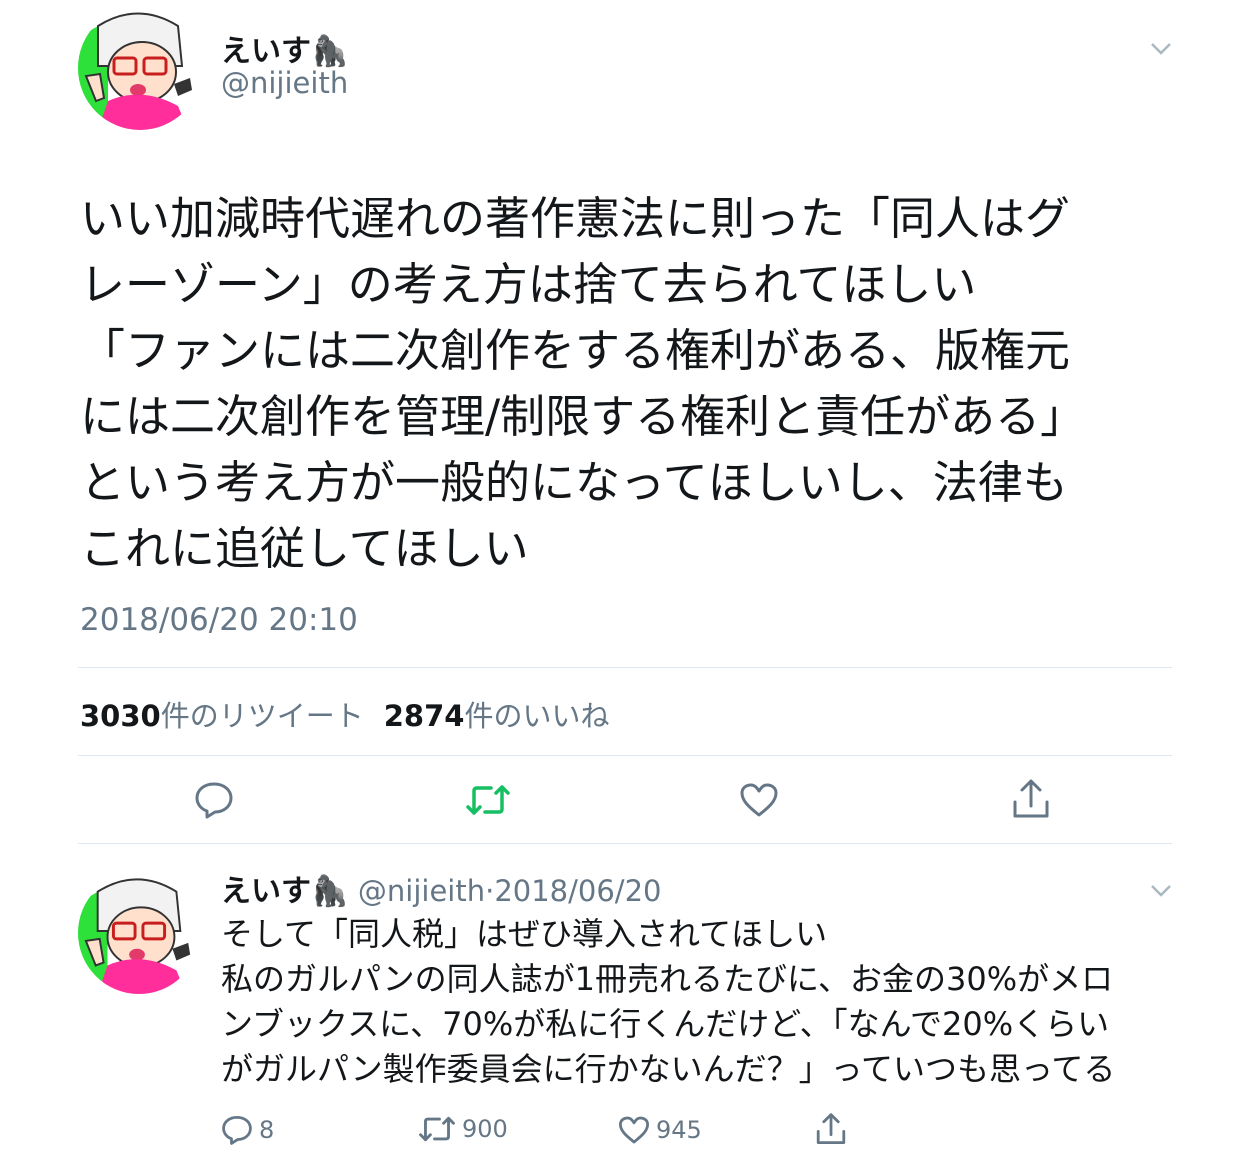 This screenshot has width=1239, height=1170. I want to click on tweet-text-line: 「ファンには二次創作をする権利がある、版権元, so click(575, 350).